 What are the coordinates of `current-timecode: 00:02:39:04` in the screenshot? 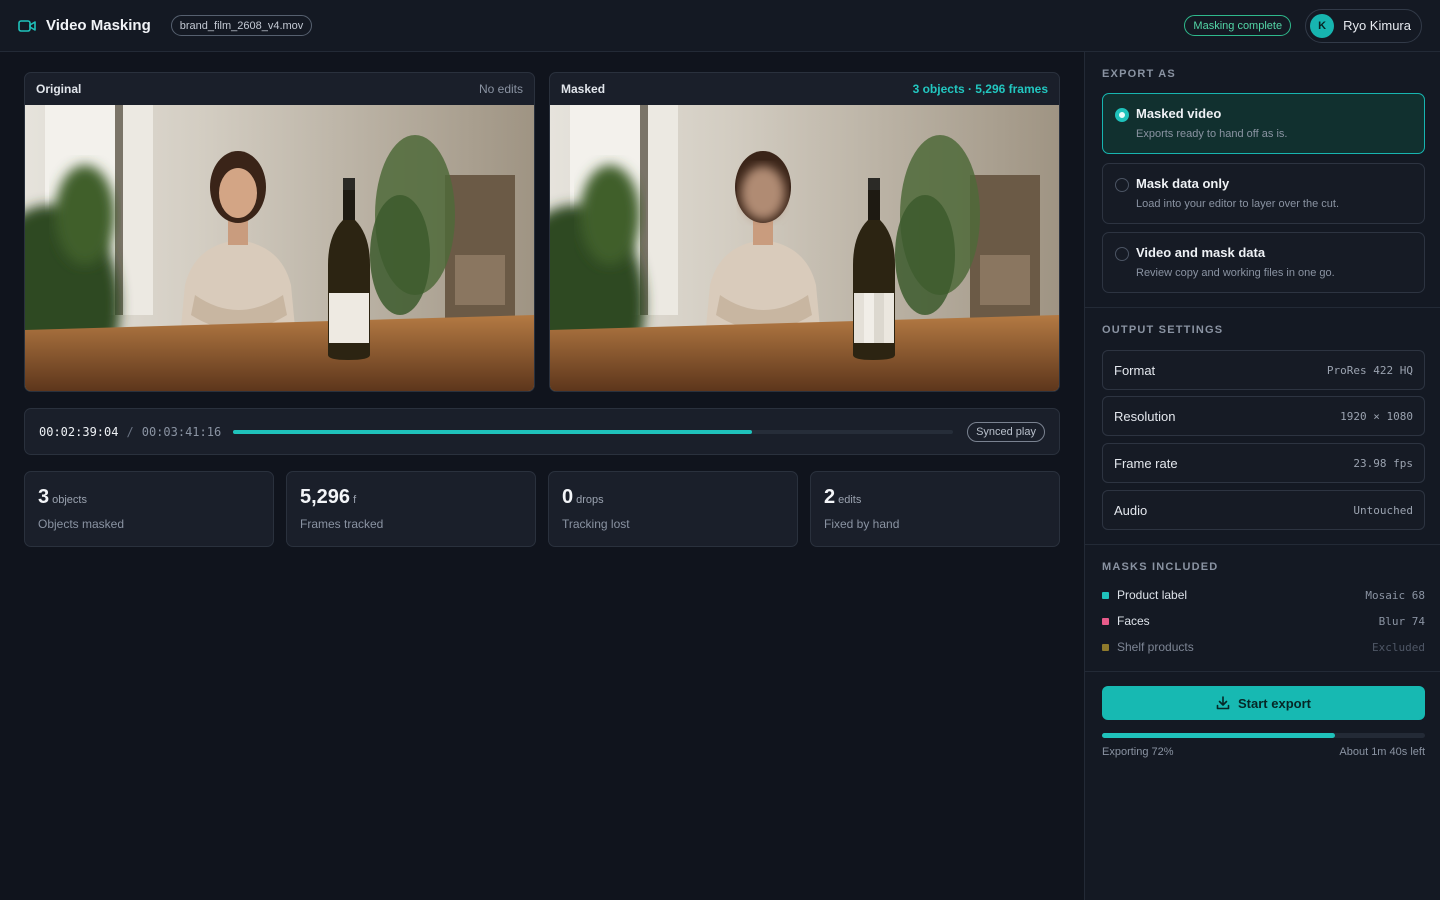 It's located at (79, 431).